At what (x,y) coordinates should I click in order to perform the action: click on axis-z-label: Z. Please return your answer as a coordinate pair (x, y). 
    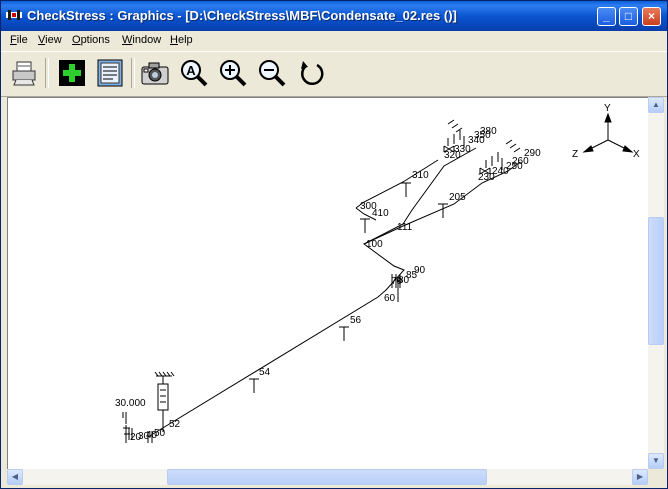
    Looking at the image, I should click on (575, 154).